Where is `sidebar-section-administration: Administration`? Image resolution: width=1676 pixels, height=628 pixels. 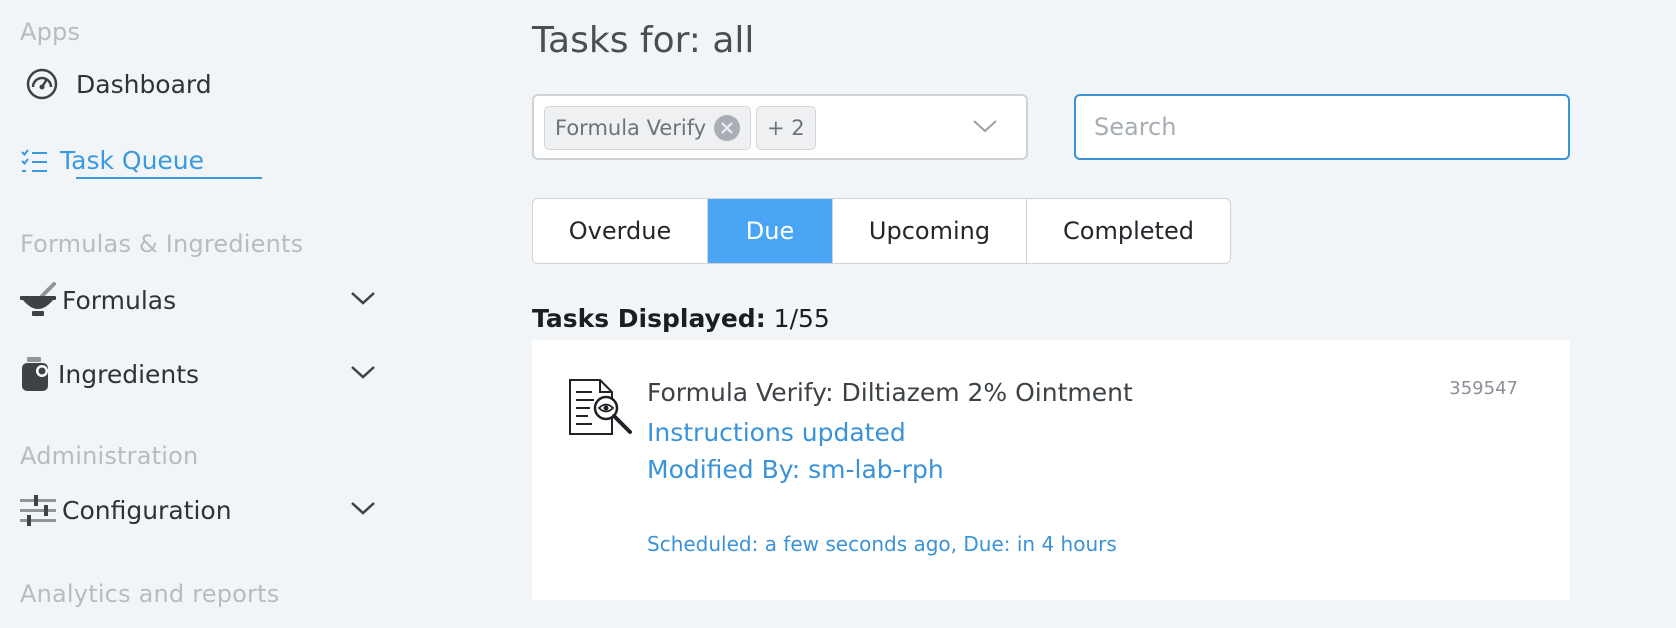
sidebar-section-administration: Administration is located at coordinates (109, 456).